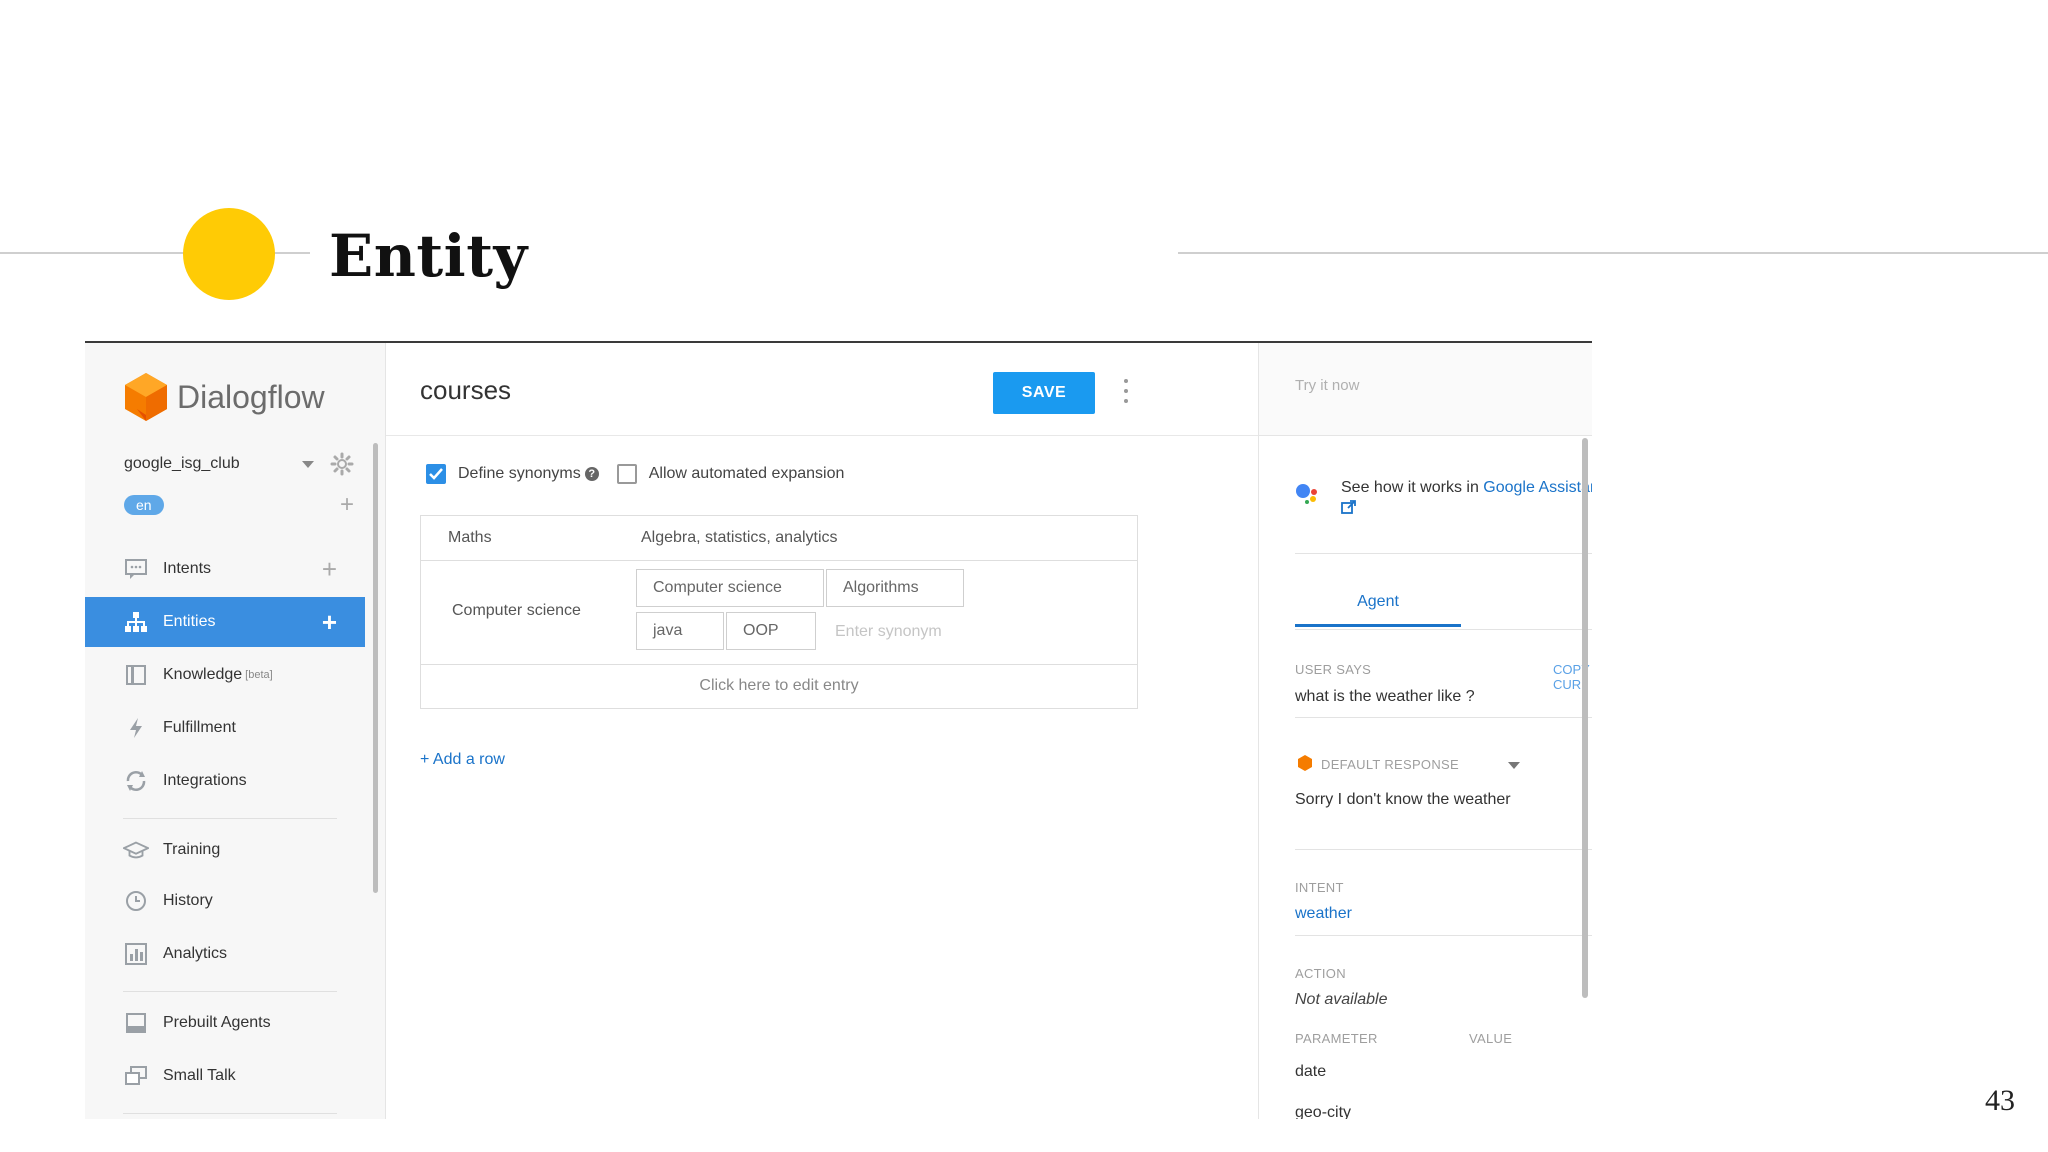  I want to click on dialogflow-logo-icon, so click(146, 397).